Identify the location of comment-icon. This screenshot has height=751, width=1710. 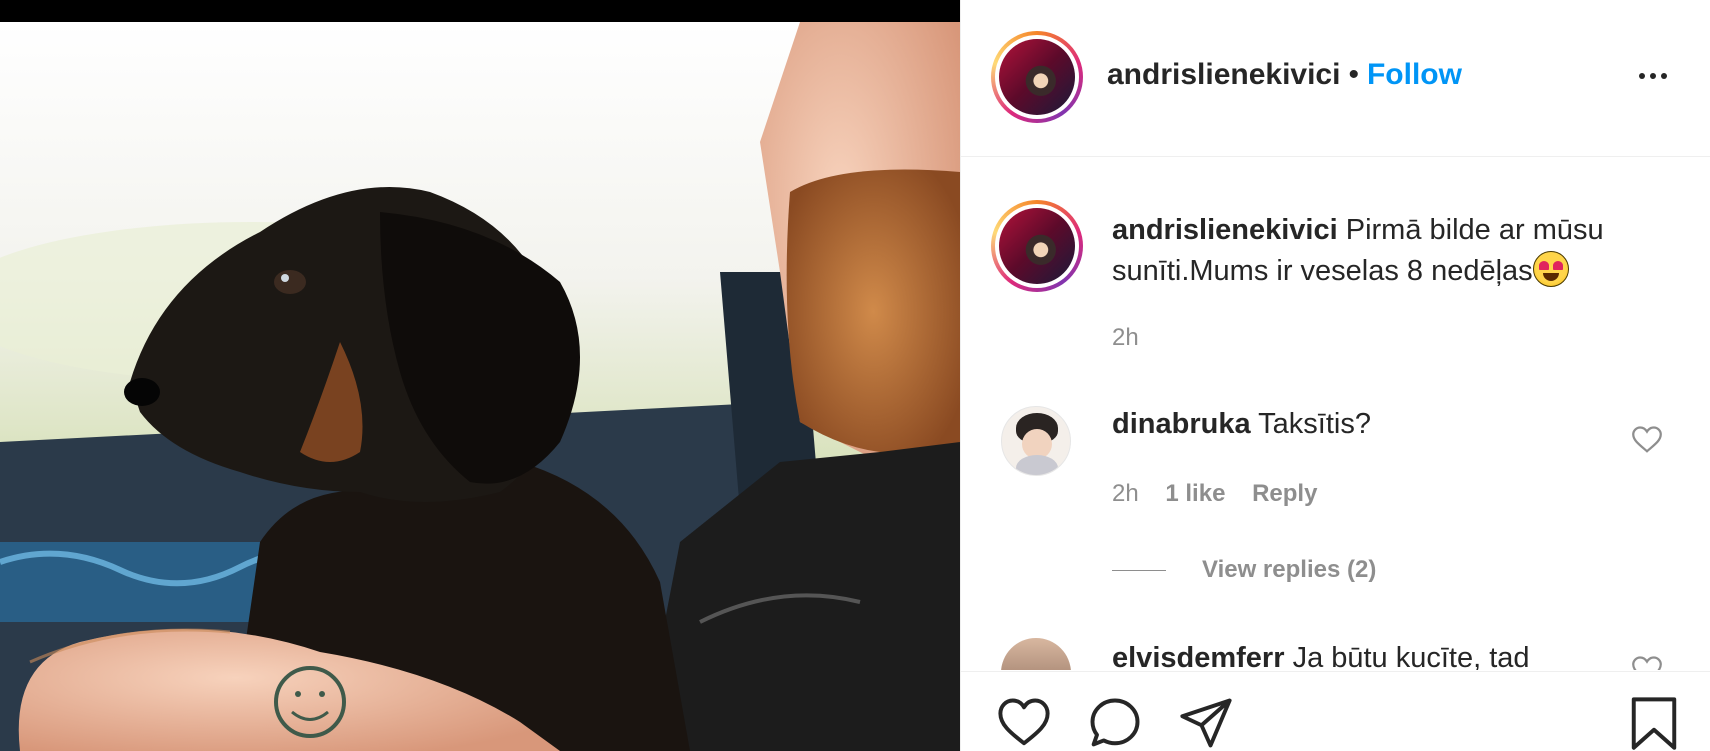
(1115, 723).